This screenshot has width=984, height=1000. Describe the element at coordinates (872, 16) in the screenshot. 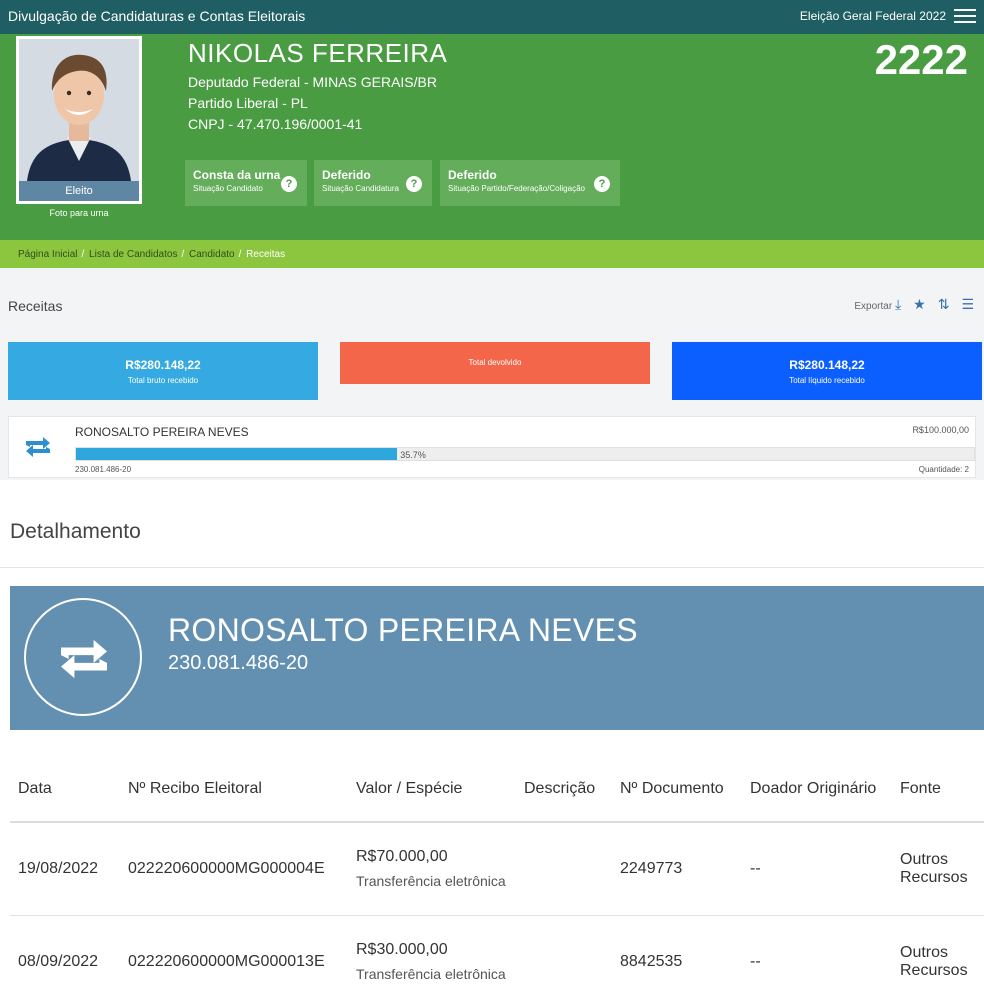

I see `election-label: Eleição Geral Federal 2022` at that location.